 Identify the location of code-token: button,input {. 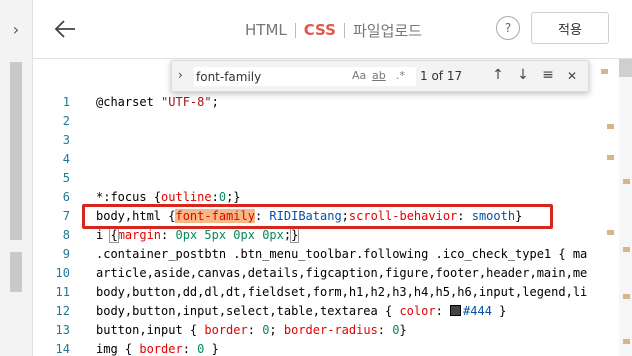
(150, 330).